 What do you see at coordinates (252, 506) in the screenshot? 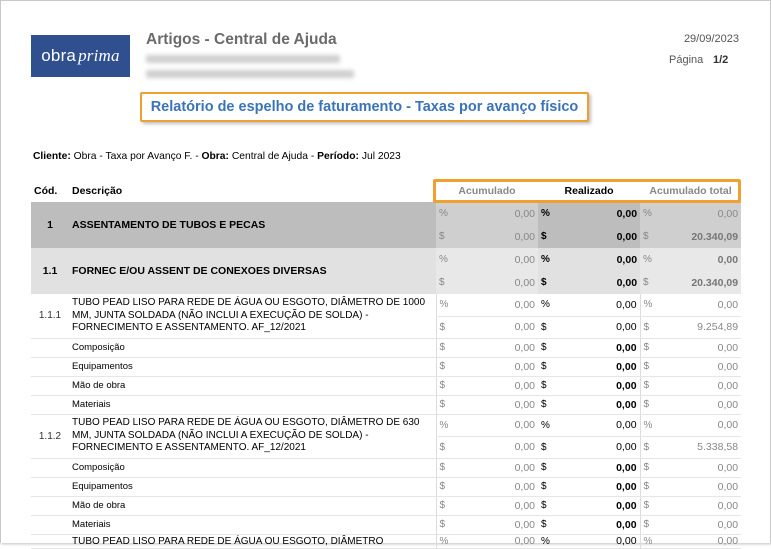
I see `row-description: Mão de obra` at bounding box center [252, 506].